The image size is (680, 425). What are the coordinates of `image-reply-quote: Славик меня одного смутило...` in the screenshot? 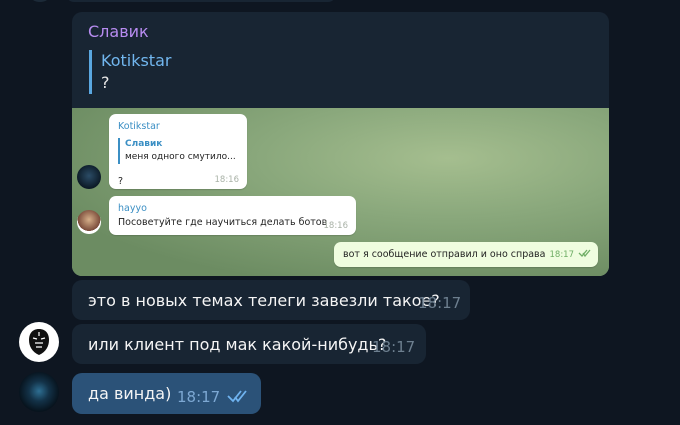 It's located at (177, 151).